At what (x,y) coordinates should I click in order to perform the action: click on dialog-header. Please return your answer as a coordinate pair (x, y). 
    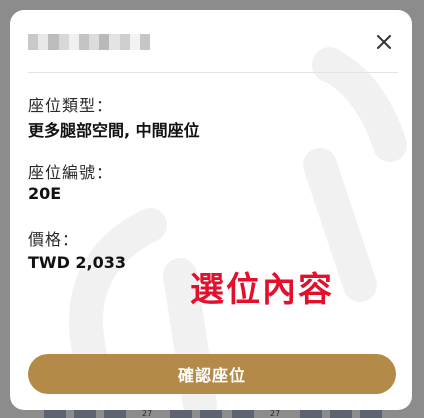
    Looking at the image, I should click on (211, 41).